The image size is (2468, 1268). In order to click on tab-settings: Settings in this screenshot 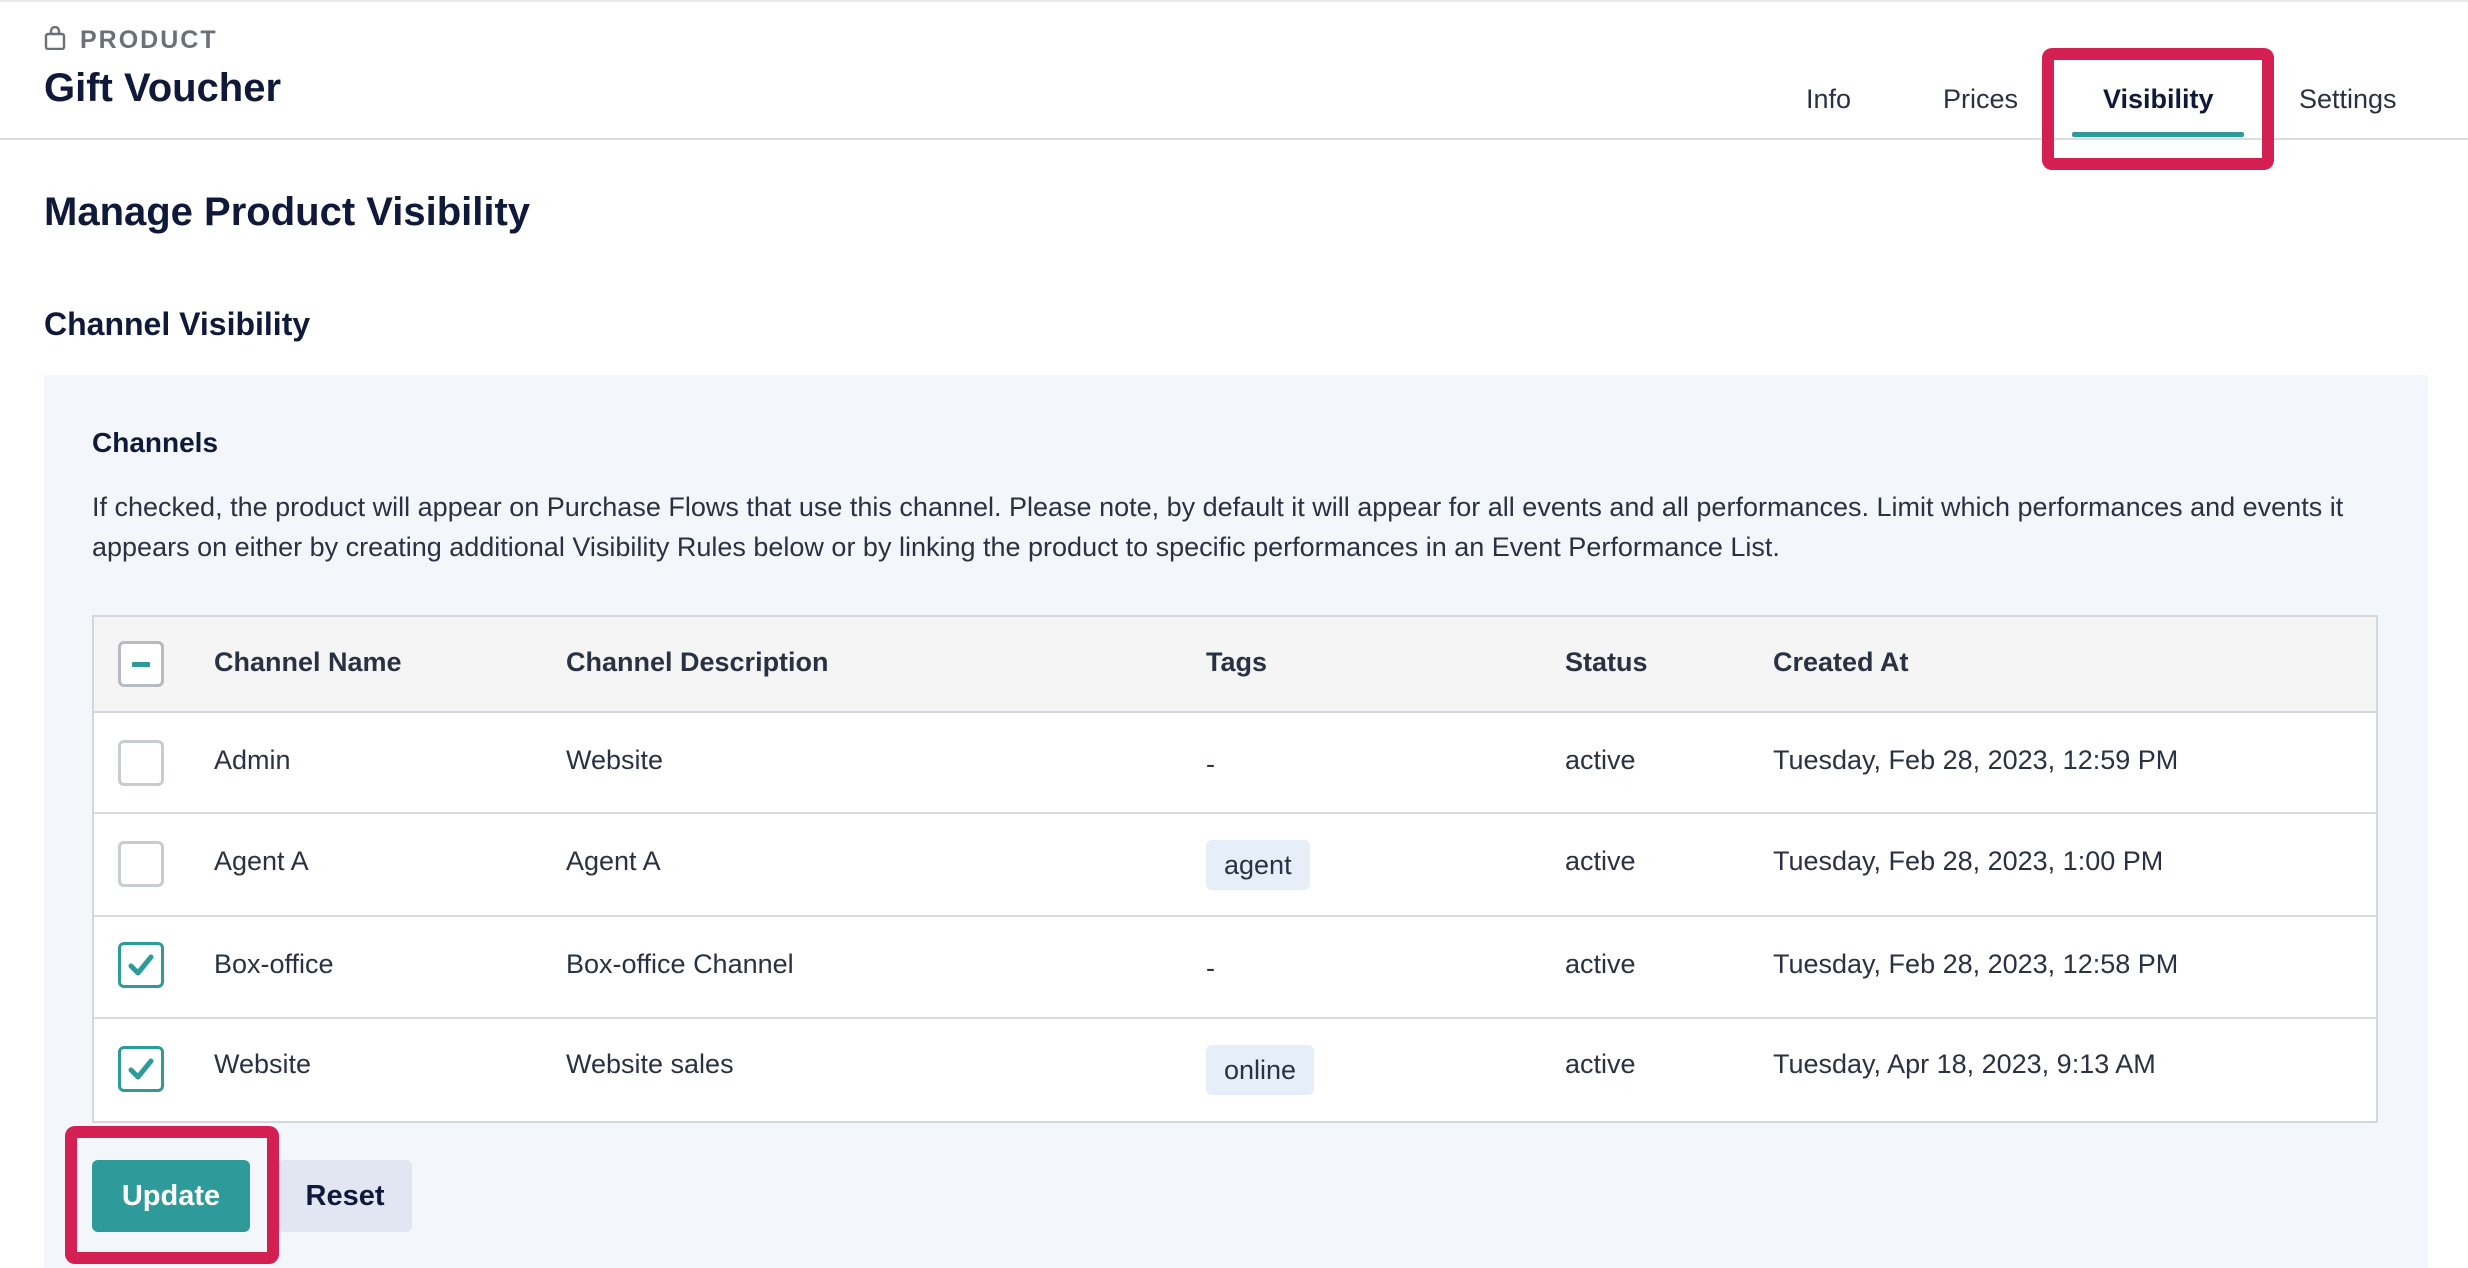, I will do `click(2348, 99)`.